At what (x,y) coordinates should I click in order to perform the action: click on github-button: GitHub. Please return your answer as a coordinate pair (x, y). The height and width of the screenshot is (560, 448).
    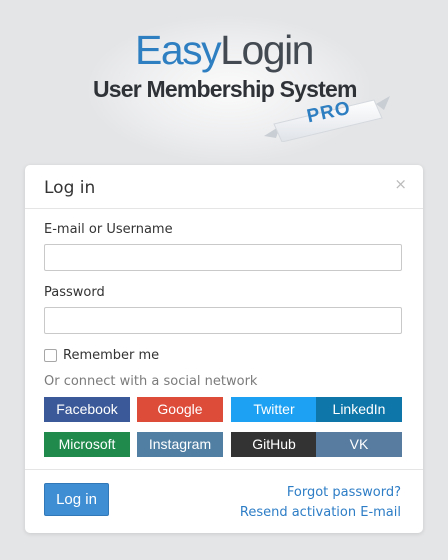
    Looking at the image, I should click on (274, 444).